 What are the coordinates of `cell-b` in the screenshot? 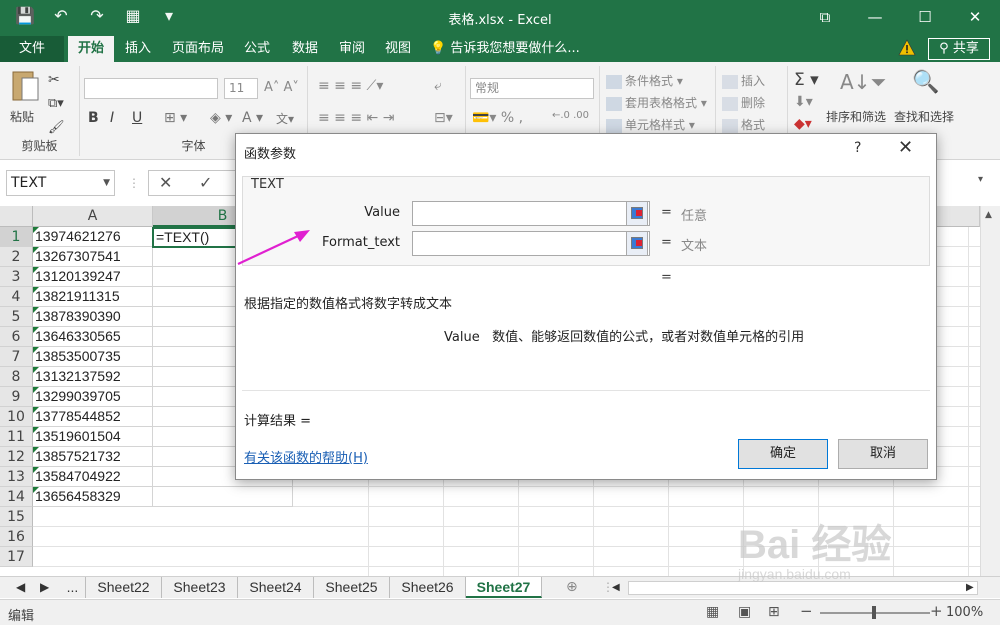 It's located at (223, 497).